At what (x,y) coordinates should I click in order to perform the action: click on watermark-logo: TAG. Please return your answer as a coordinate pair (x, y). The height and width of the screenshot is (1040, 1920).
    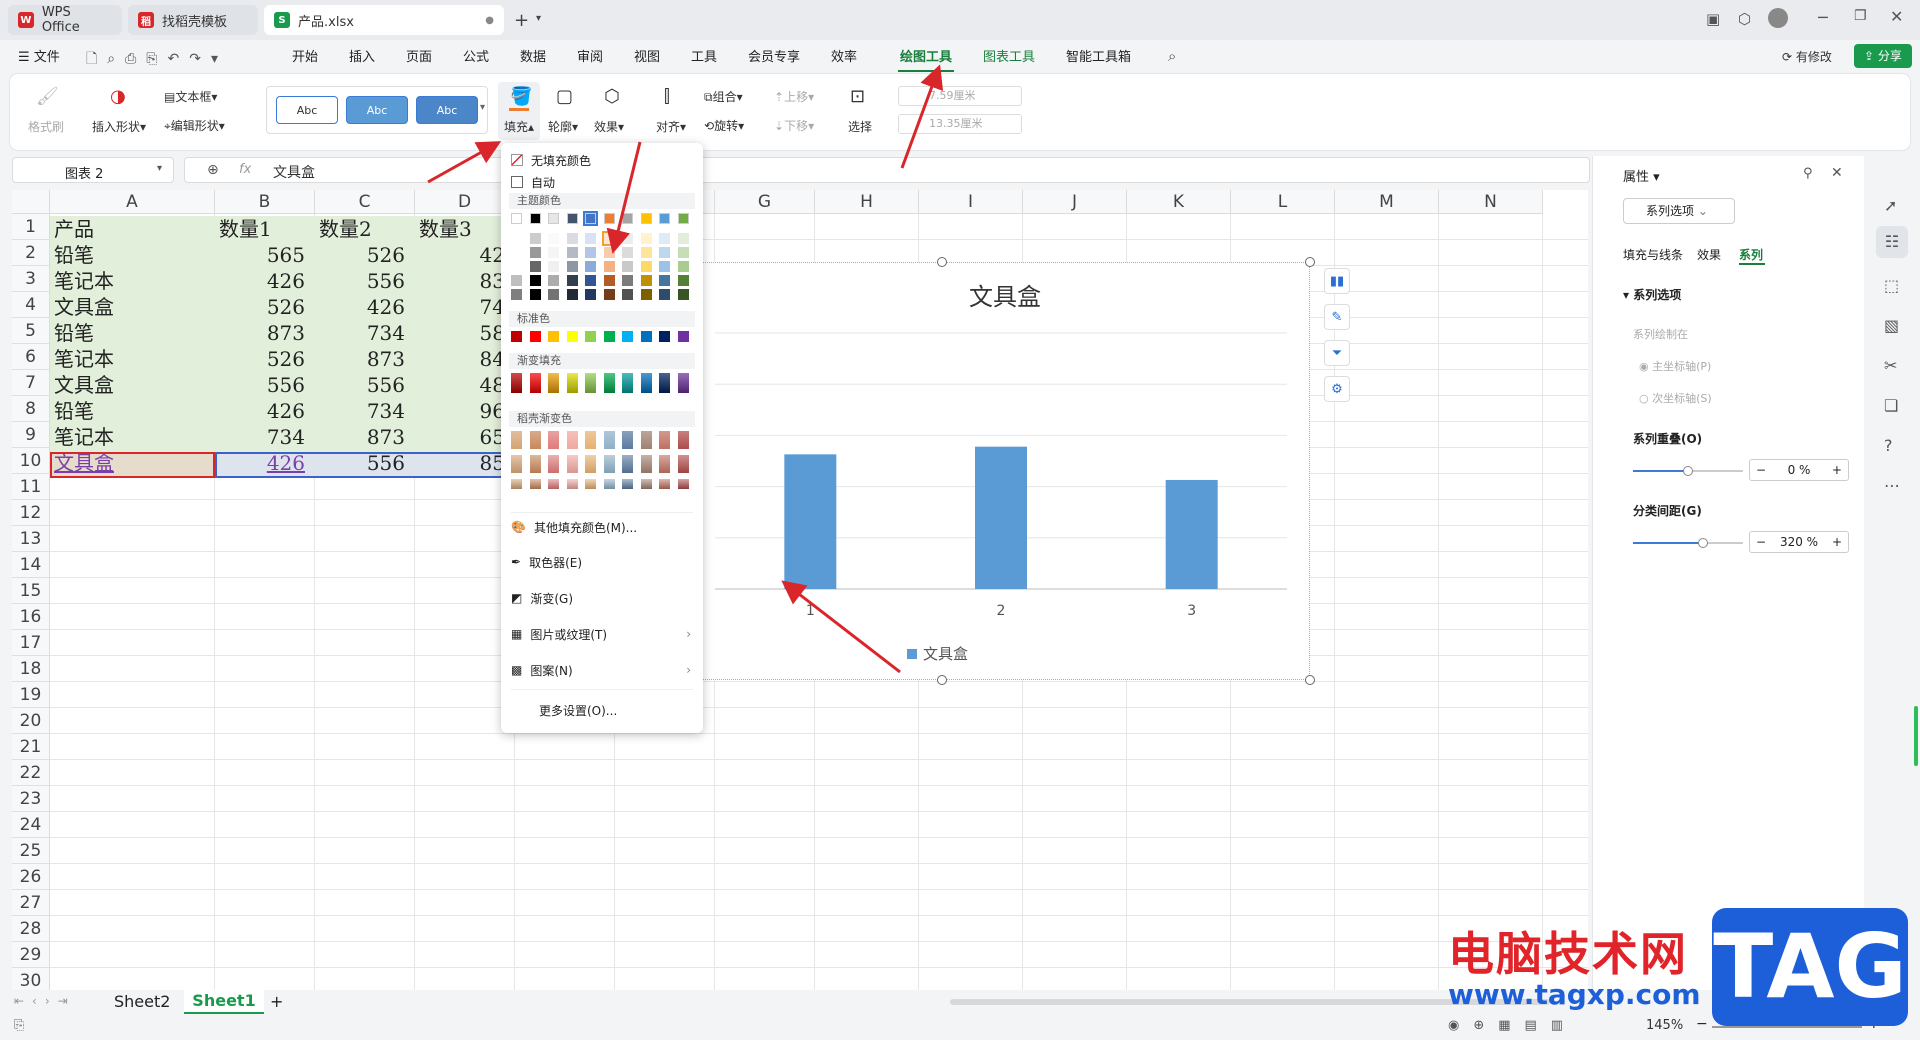
    Looking at the image, I should click on (1810, 967).